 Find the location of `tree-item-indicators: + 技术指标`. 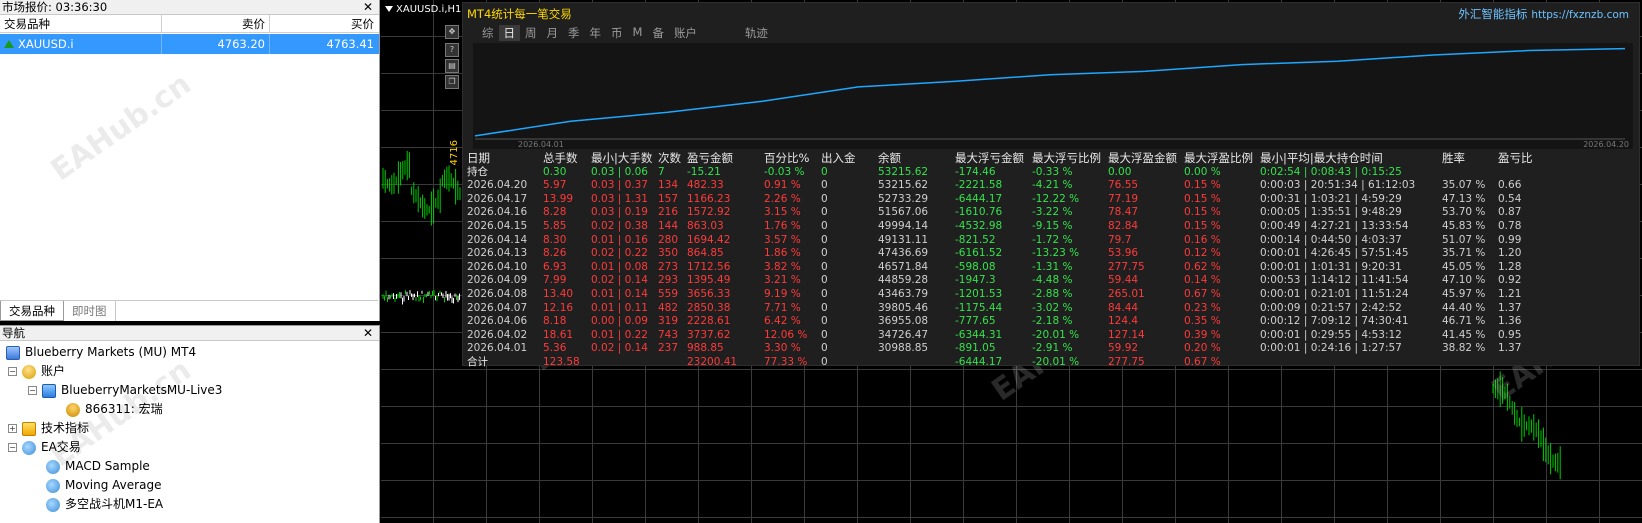

tree-item-indicators: + 技术指标 is located at coordinates (48, 428).